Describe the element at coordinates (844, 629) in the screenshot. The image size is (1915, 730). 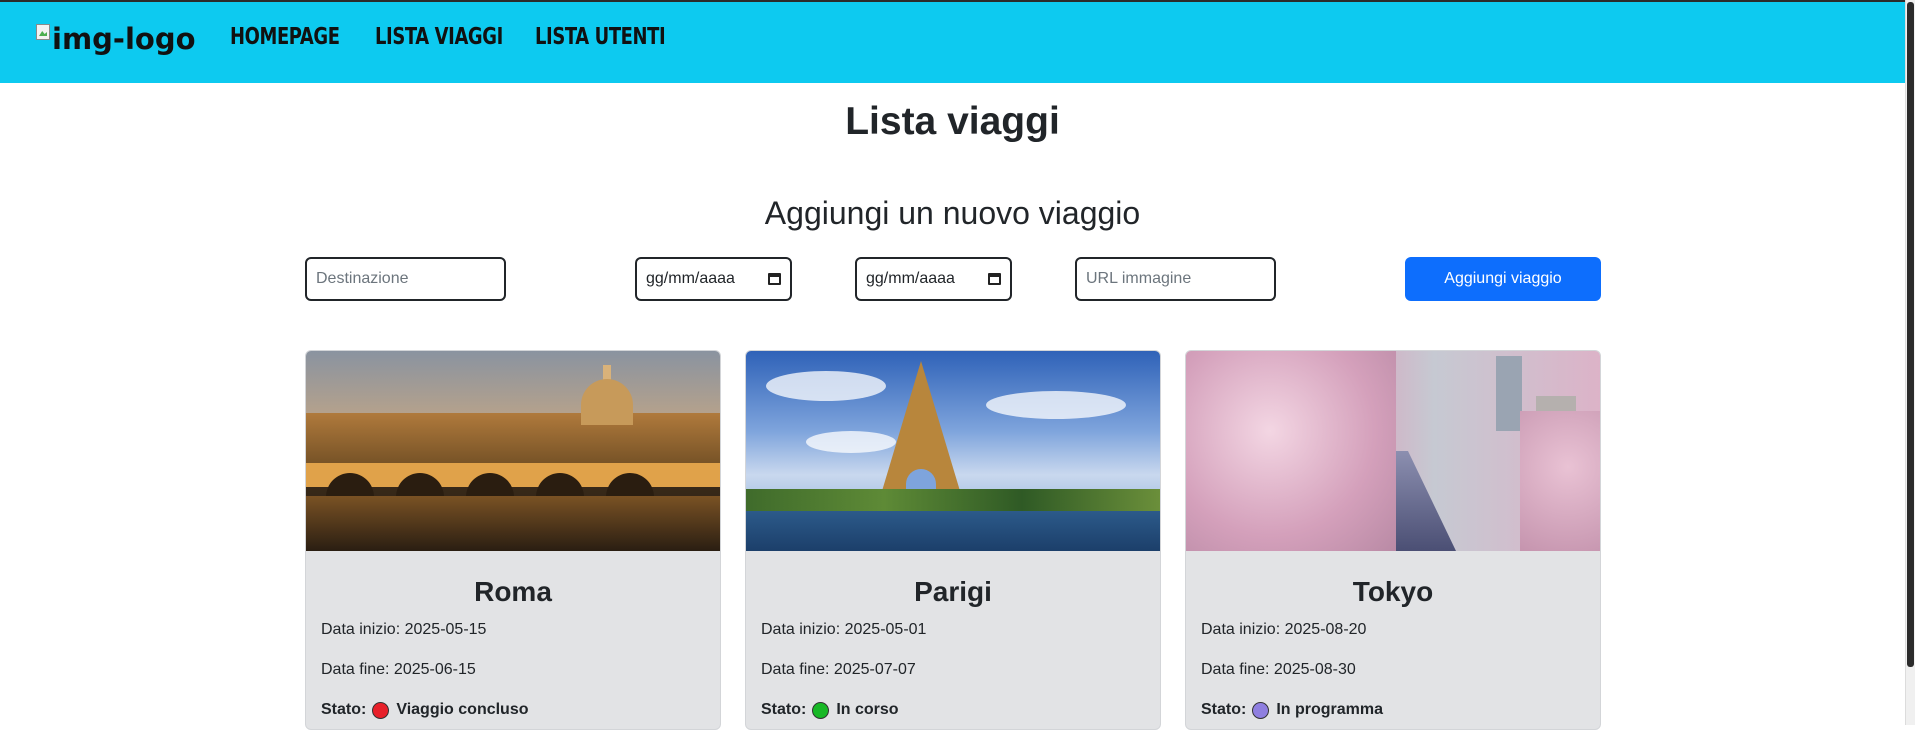
I see `trip-start-date: Data inizio: 2025-05-01` at that location.